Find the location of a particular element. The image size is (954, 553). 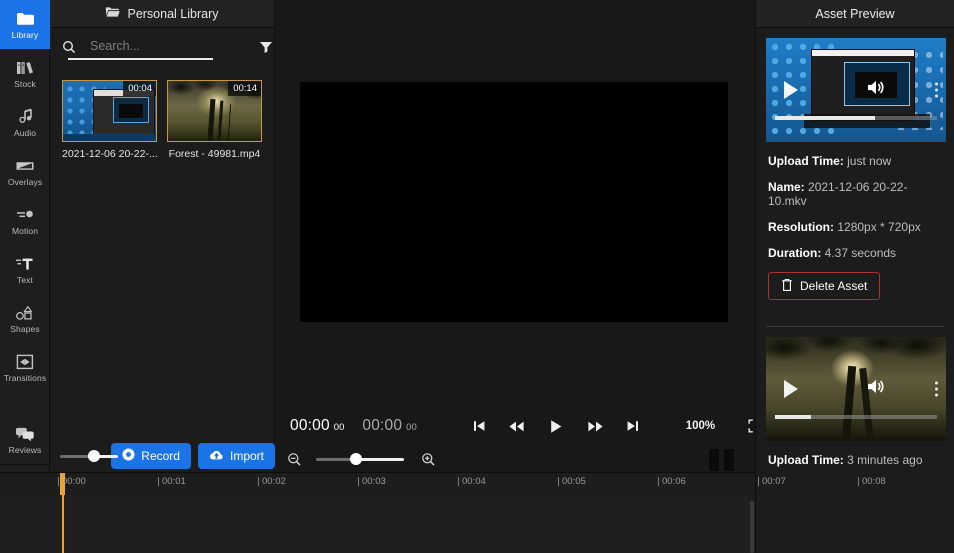

library-footer: Record Import is located at coordinates (162, 456).